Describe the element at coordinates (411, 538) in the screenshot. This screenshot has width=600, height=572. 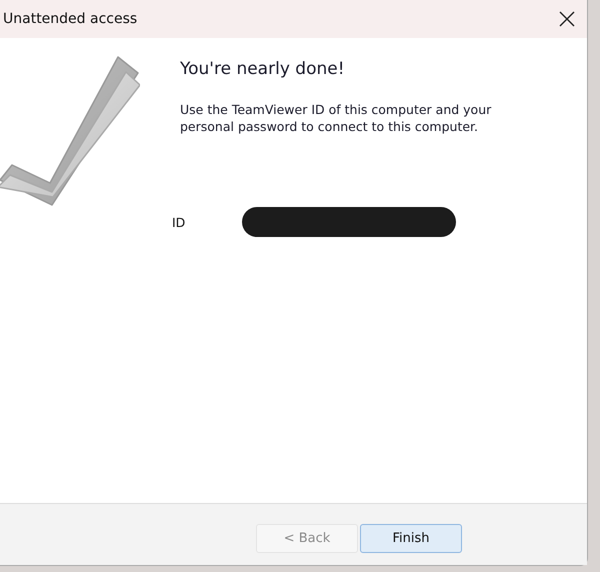
I see `finish-button: Finish` at that location.